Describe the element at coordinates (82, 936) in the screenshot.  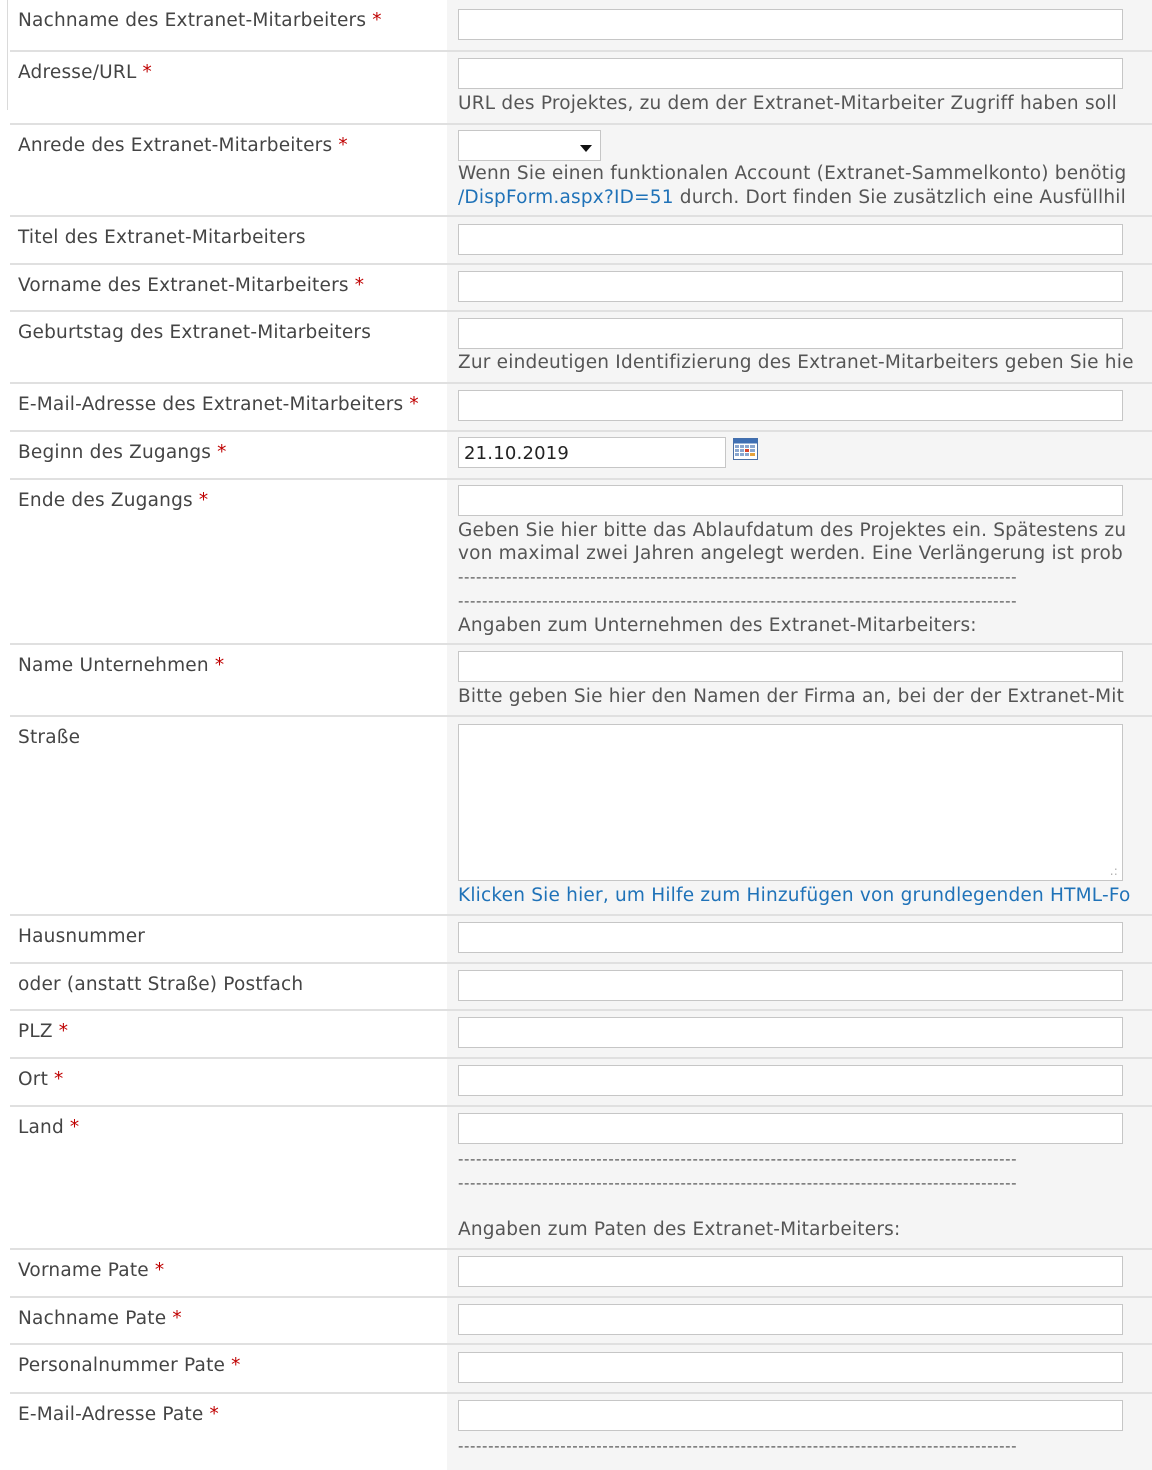
I see `label-hausnummer: Hausnummer` at that location.